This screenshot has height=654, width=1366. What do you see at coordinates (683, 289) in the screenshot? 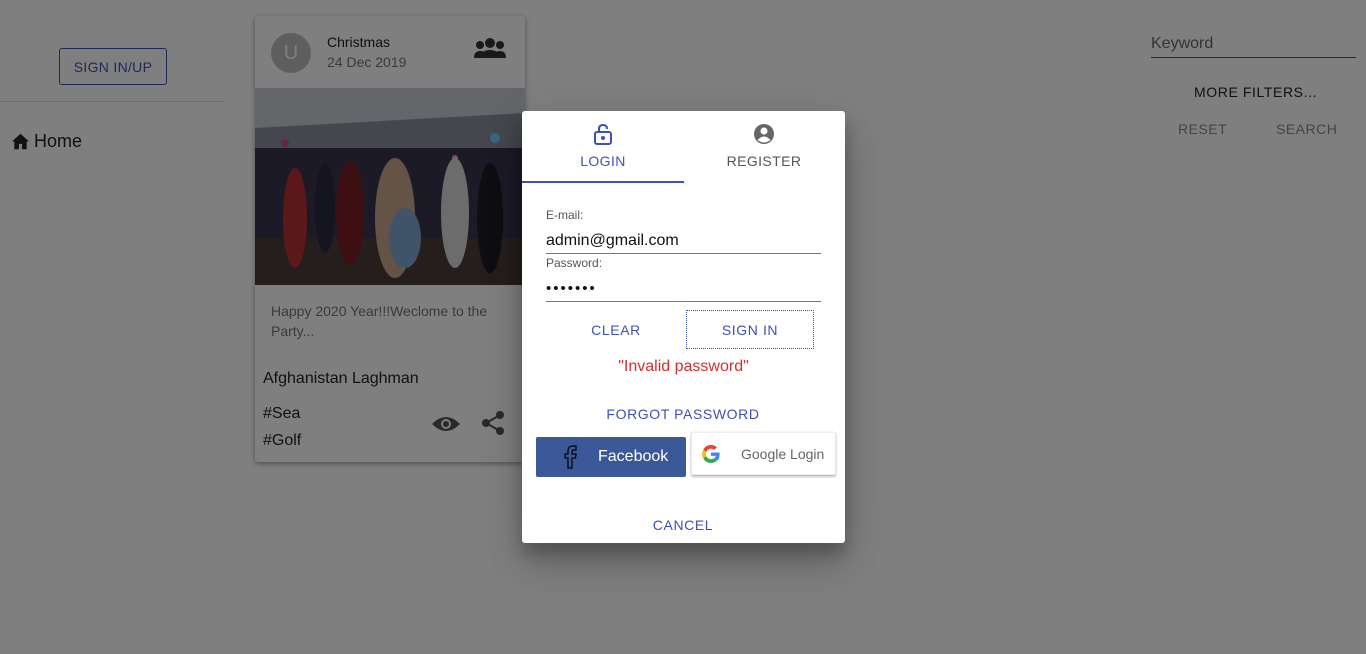
I see `password-field` at bounding box center [683, 289].